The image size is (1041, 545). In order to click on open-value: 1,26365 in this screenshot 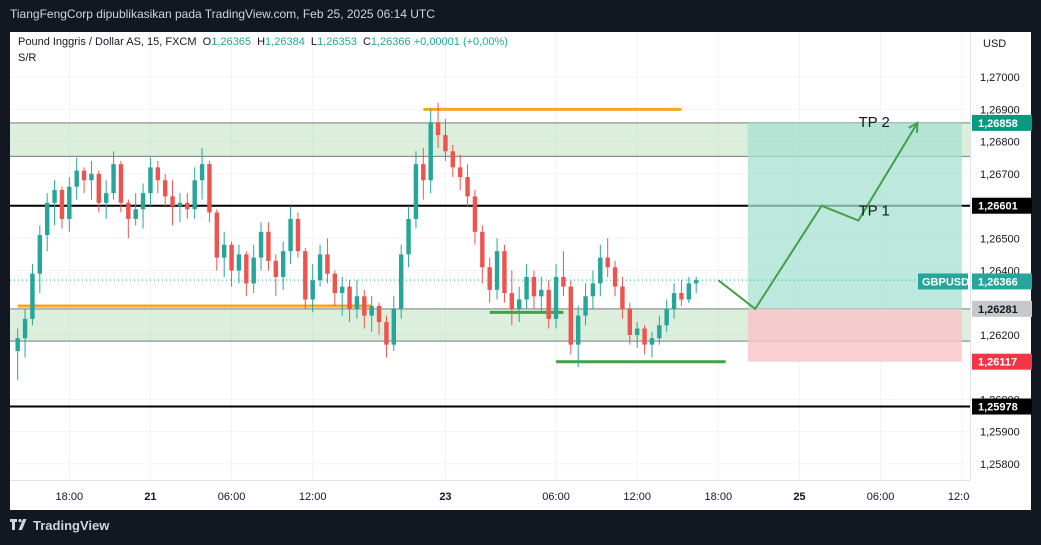, I will do `click(231, 42)`.